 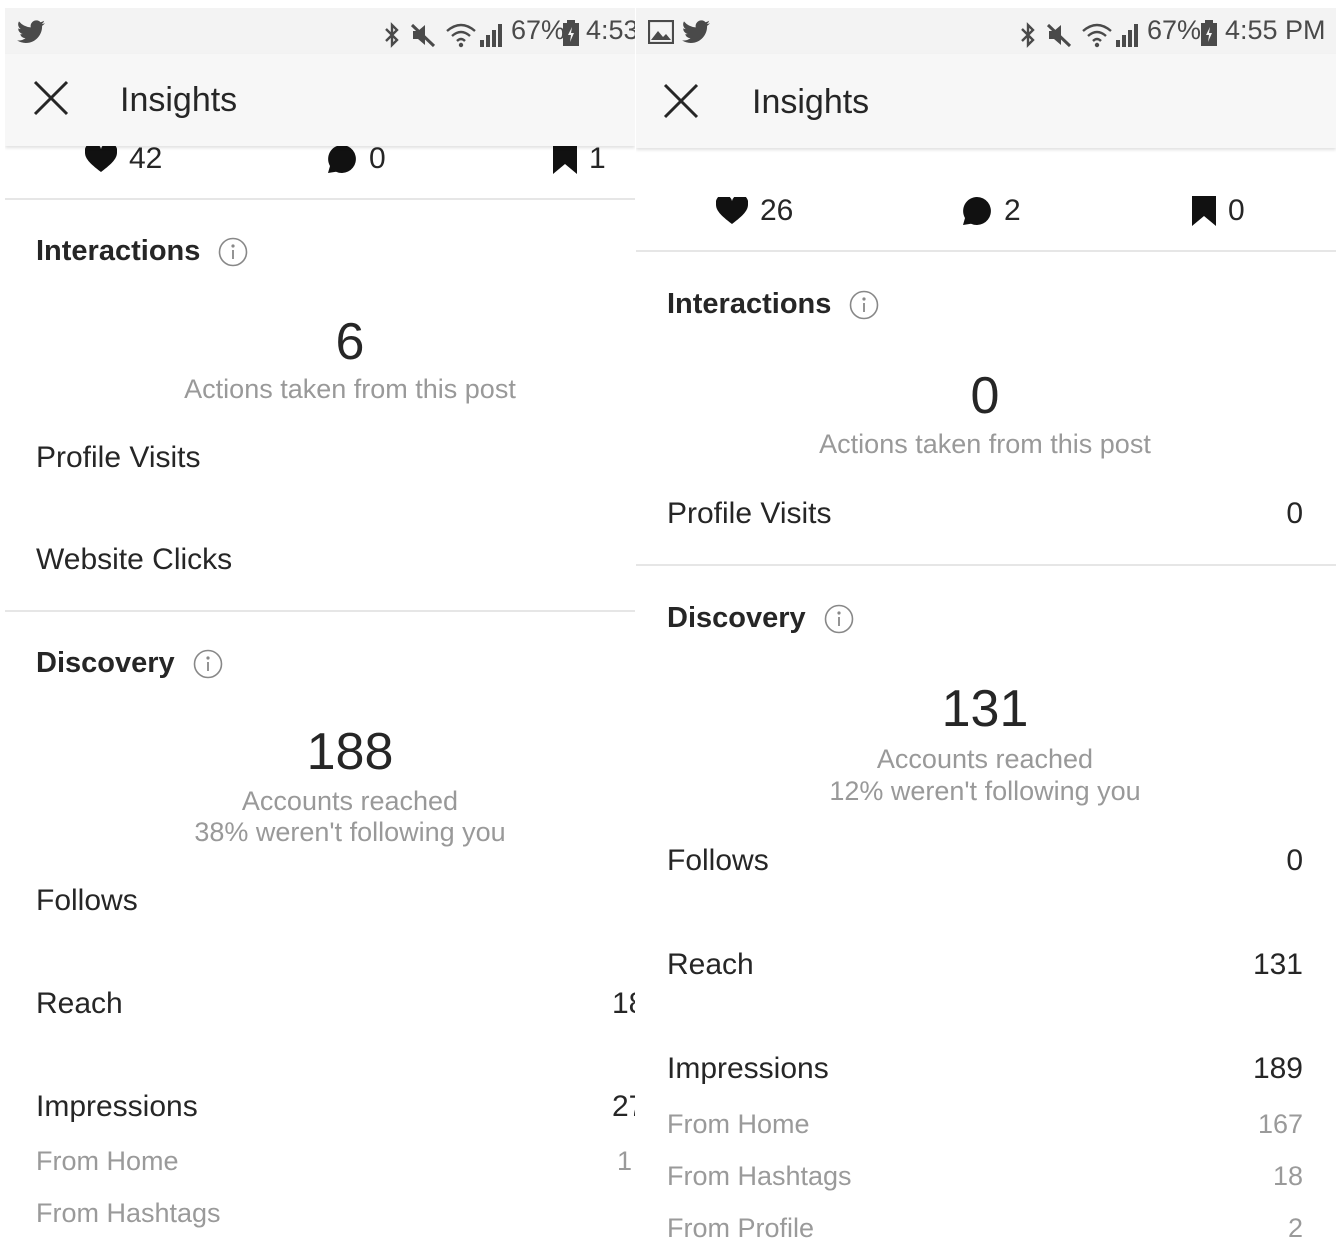 I want to click on reach-value: 18, so click(x=623, y=1003).